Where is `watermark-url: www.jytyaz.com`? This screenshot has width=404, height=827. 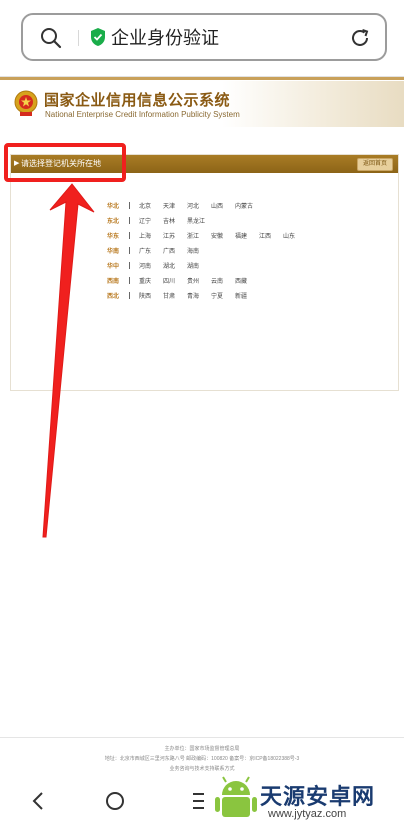
watermark-url: www.jytyaz.com is located at coordinates (307, 814).